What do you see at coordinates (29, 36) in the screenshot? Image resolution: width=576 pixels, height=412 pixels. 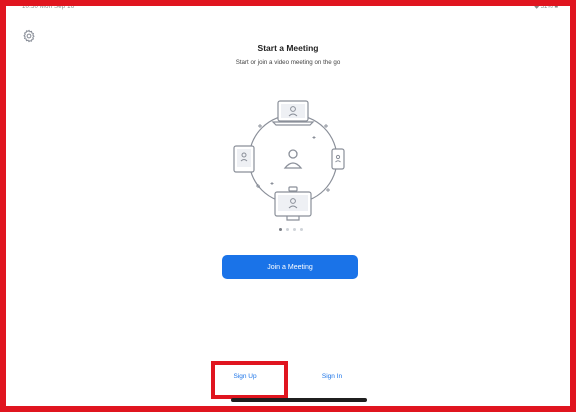 I see `gear-icon` at bounding box center [29, 36].